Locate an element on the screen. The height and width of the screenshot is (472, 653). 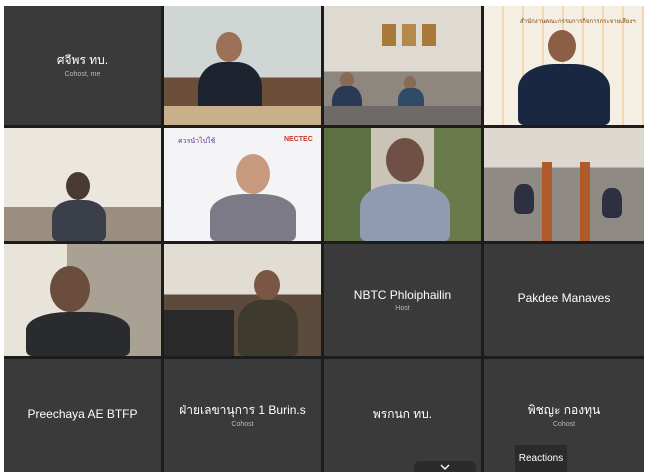
participant-video: สำนักงานคณะกรรมการกิจการกระจายเสียงฯ is located at coordinates (564, 65).